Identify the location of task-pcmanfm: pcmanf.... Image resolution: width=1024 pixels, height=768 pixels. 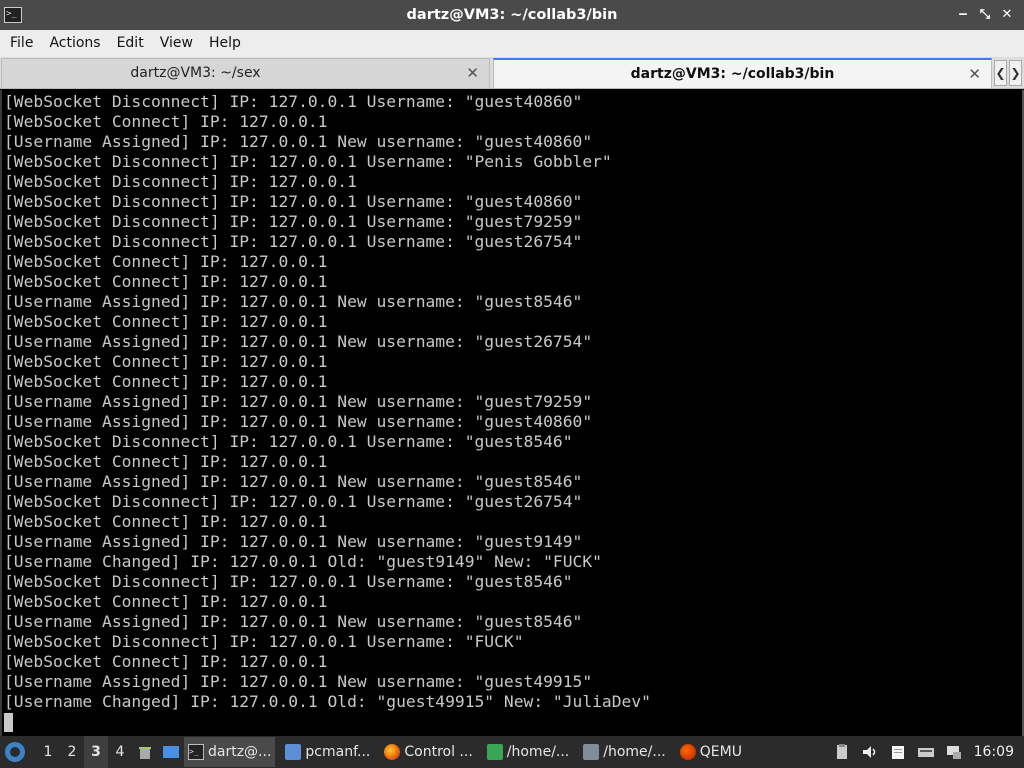
(327, 752).